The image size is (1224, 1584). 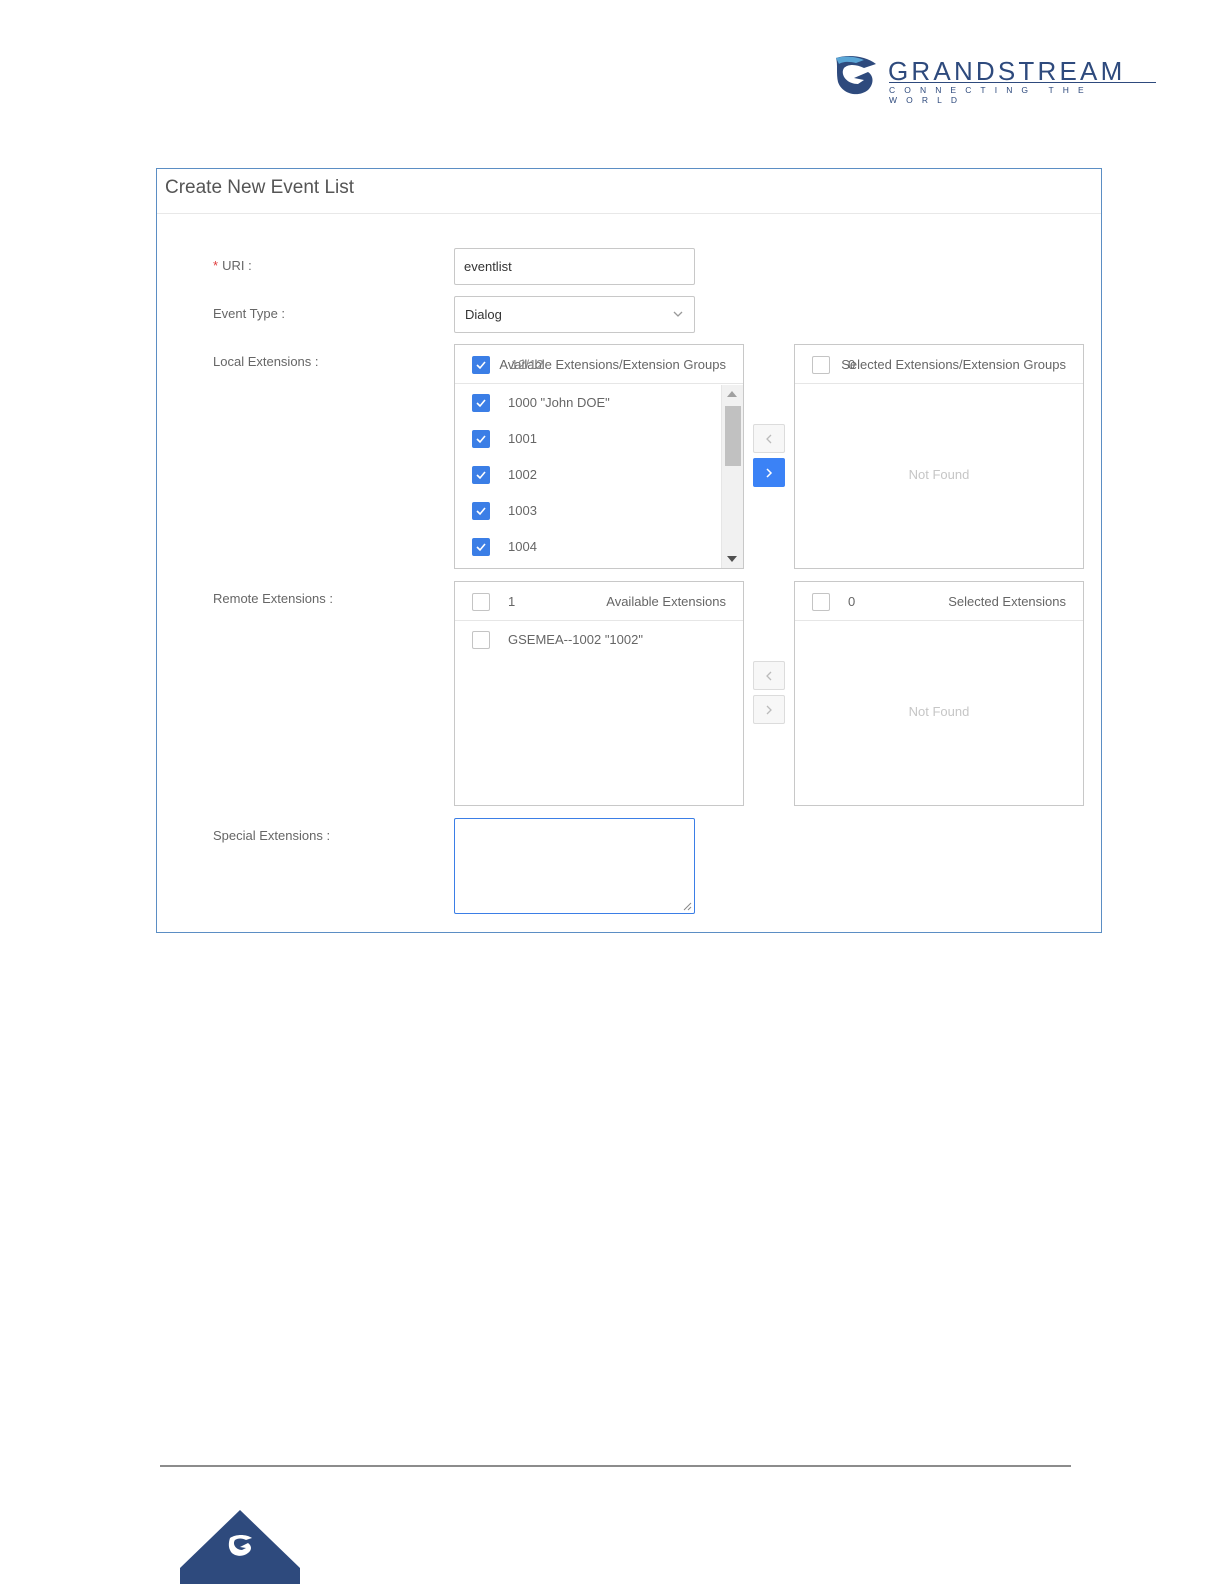 What do you see at coordinates (272, 835) in the screenshot?
I see `special-extensions-label: Special Extensions :` at bounding box center [272, 835].